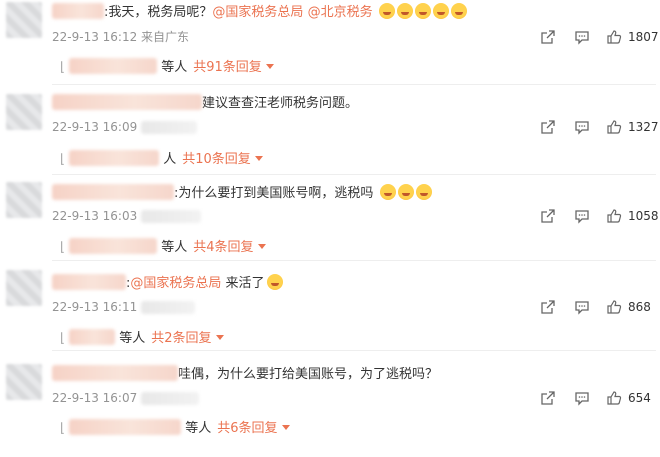 The width and height of the screenshot is (660, 457). Describe the element at coordinates (242, 193) in the screenshot. I see `comment-text: :为什么要打到美国账号啊，逃税吗` at that location.